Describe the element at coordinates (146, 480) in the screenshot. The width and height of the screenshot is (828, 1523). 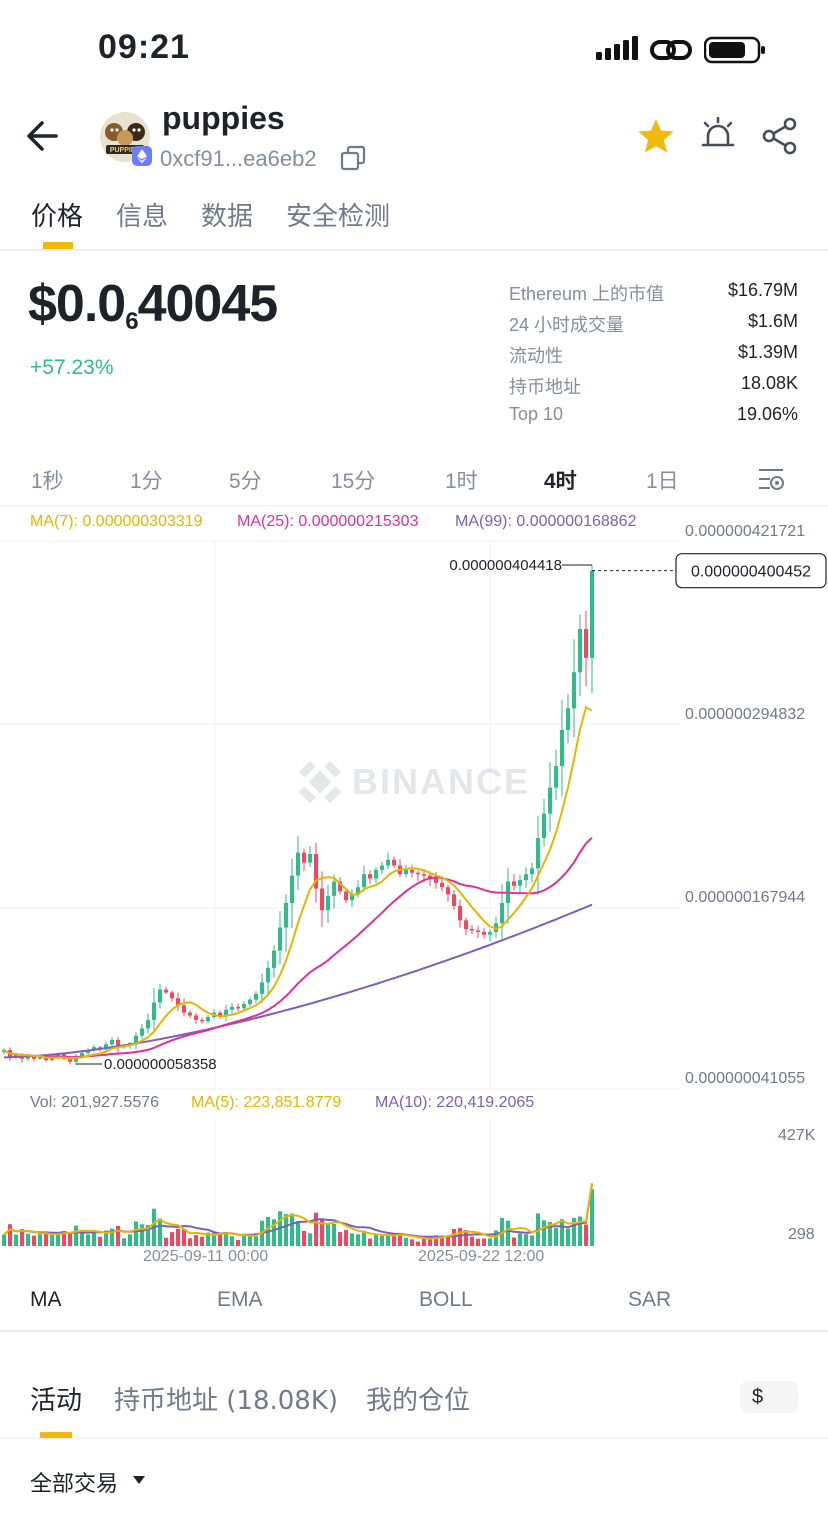
I see `interval-1m: 1分` at that location.